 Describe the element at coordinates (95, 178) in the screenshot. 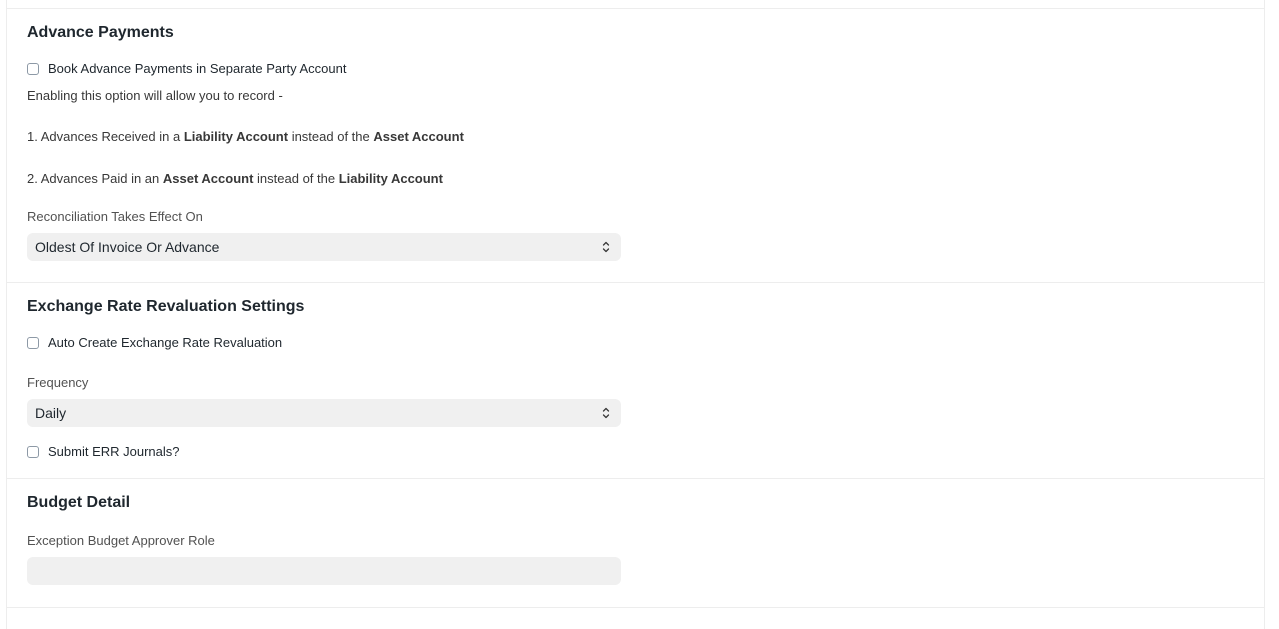

I see `point-2-prefix: 2. Advances Paid in an` at that location.